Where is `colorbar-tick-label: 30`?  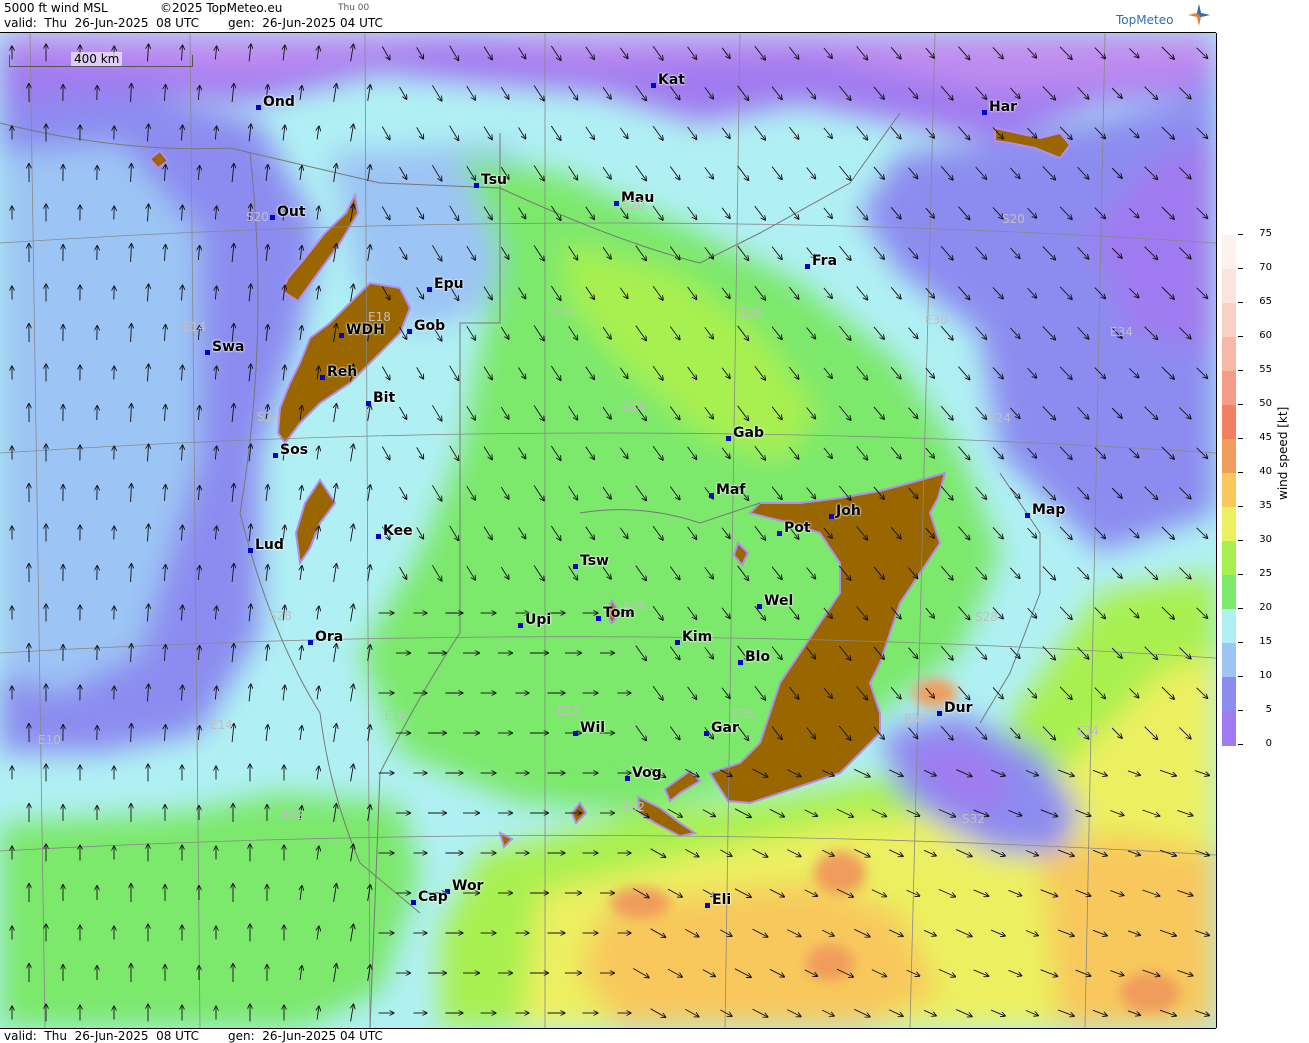
colorbar-tick-label: 30 is located at coordinates (1245, 539).